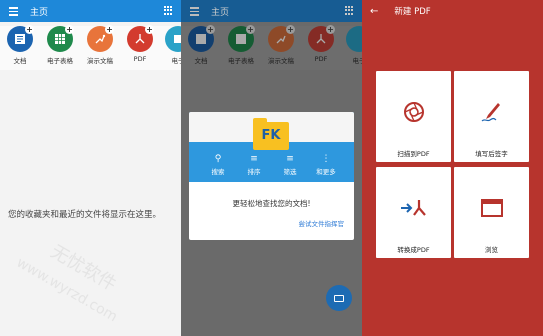 Image resolution: width=543 pixels, height=336 pixels. What do you see at coordinates (271, 134) in the screenshot?
I see `file-commander-logo: FK` at bounding box center [271, 134].